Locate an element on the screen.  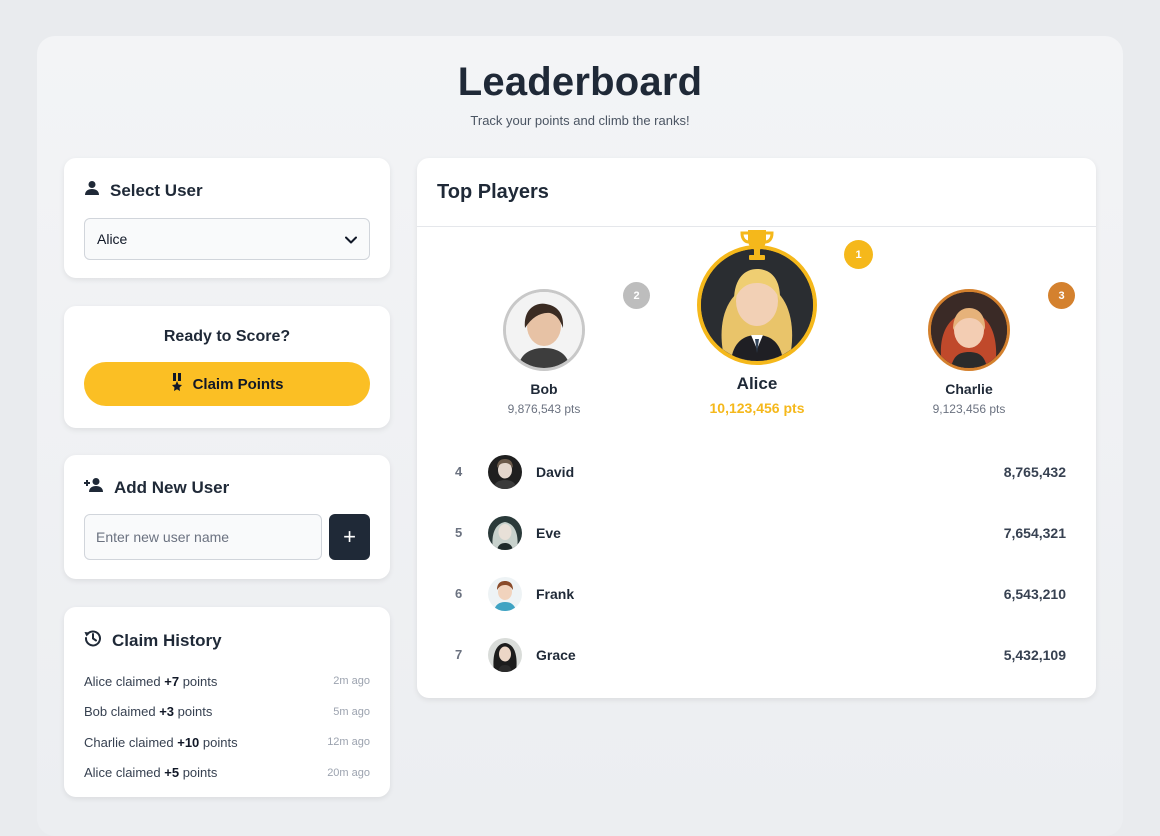
chevron-down-icon is located at coordinates (351, 239).